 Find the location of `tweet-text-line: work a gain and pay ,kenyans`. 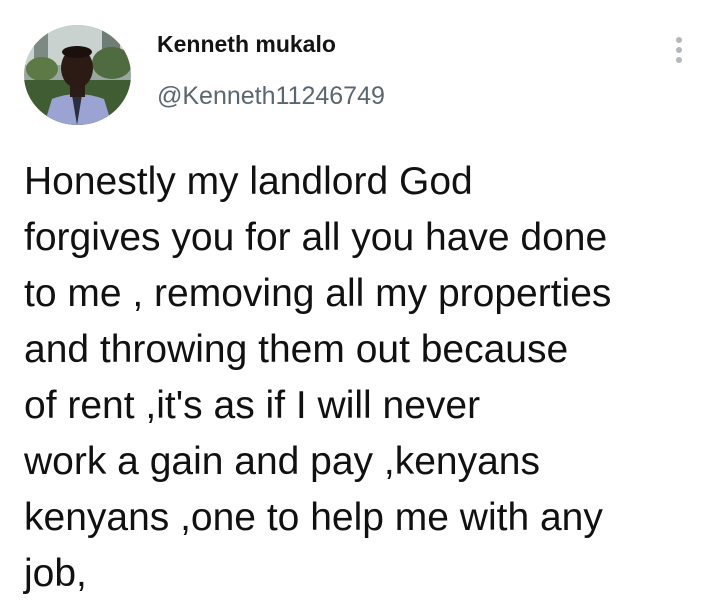

tweet-text-line: work a gain and pay ,kenyans is located at coordinates (282, 461).